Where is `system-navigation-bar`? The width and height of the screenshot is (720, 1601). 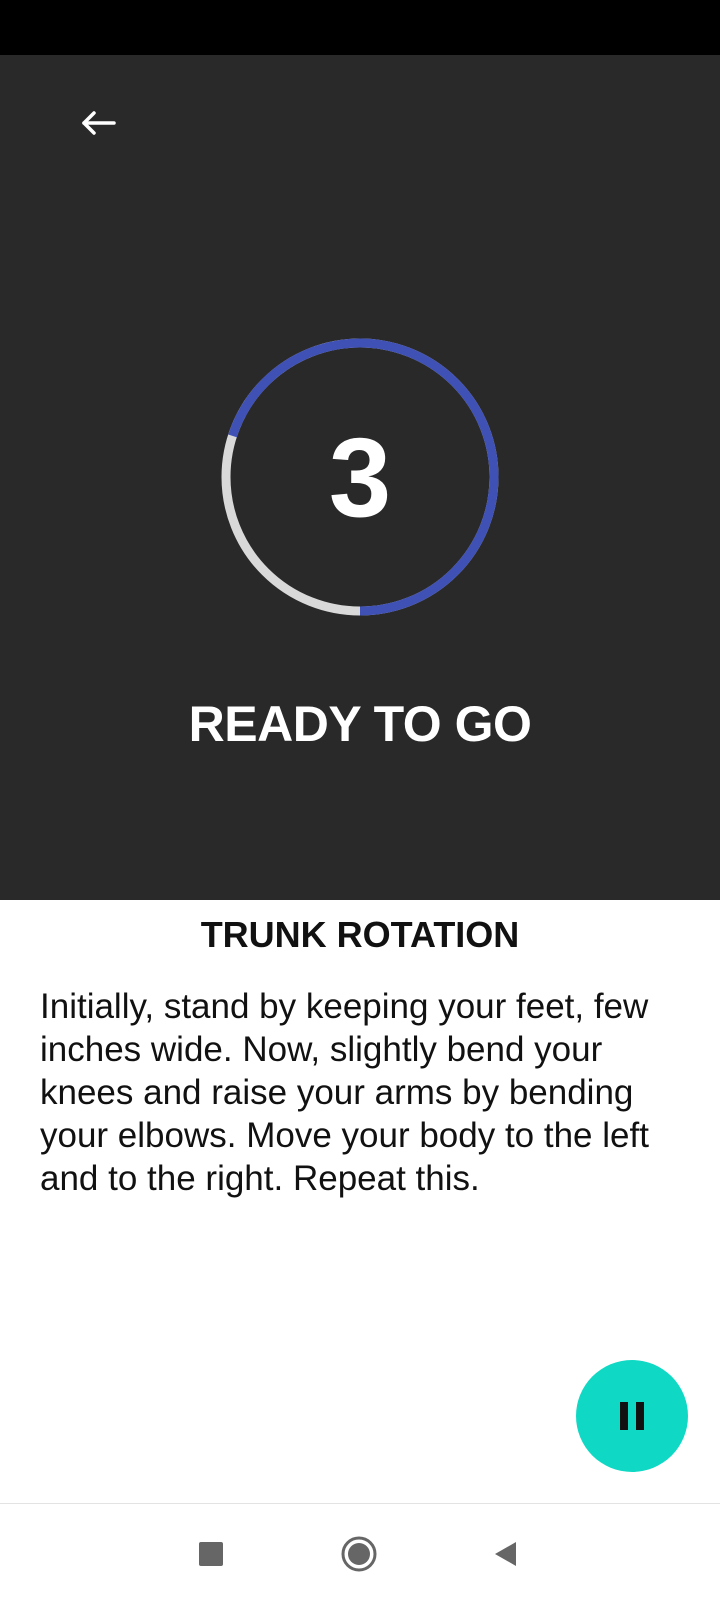
system-navigation-bar is located at coordinates (360, 1552).